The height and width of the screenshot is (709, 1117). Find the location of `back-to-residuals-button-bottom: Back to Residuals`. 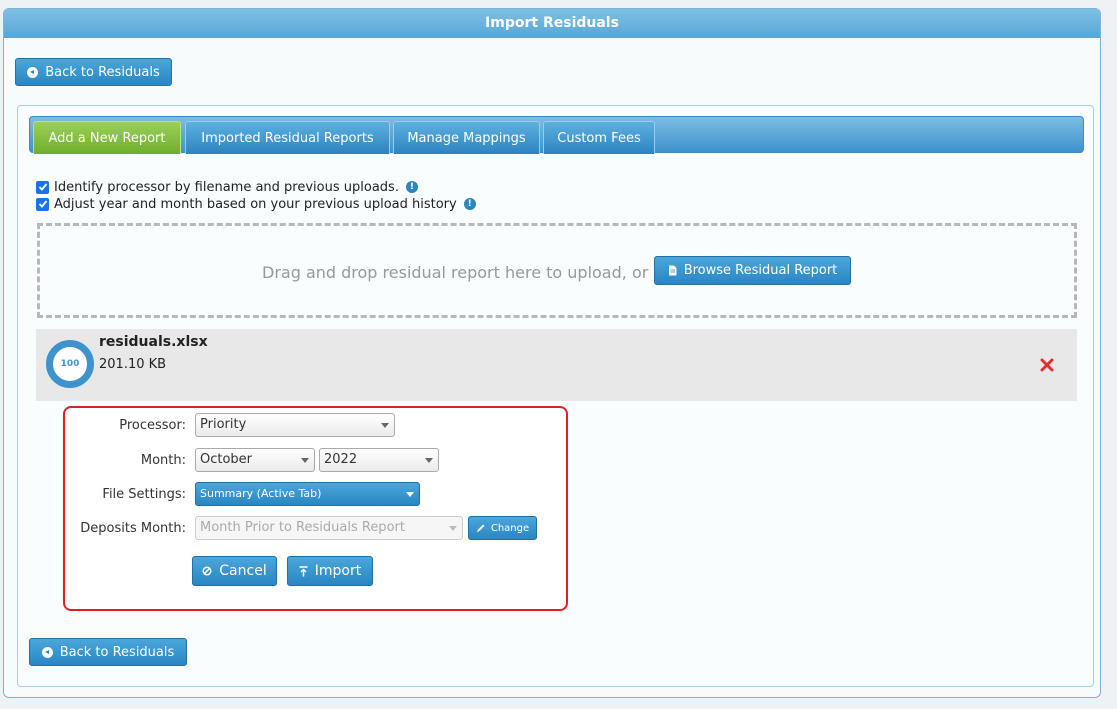

back-to-residuals-button-bottom: Back to Residuals is located at coordinates (108, 652).